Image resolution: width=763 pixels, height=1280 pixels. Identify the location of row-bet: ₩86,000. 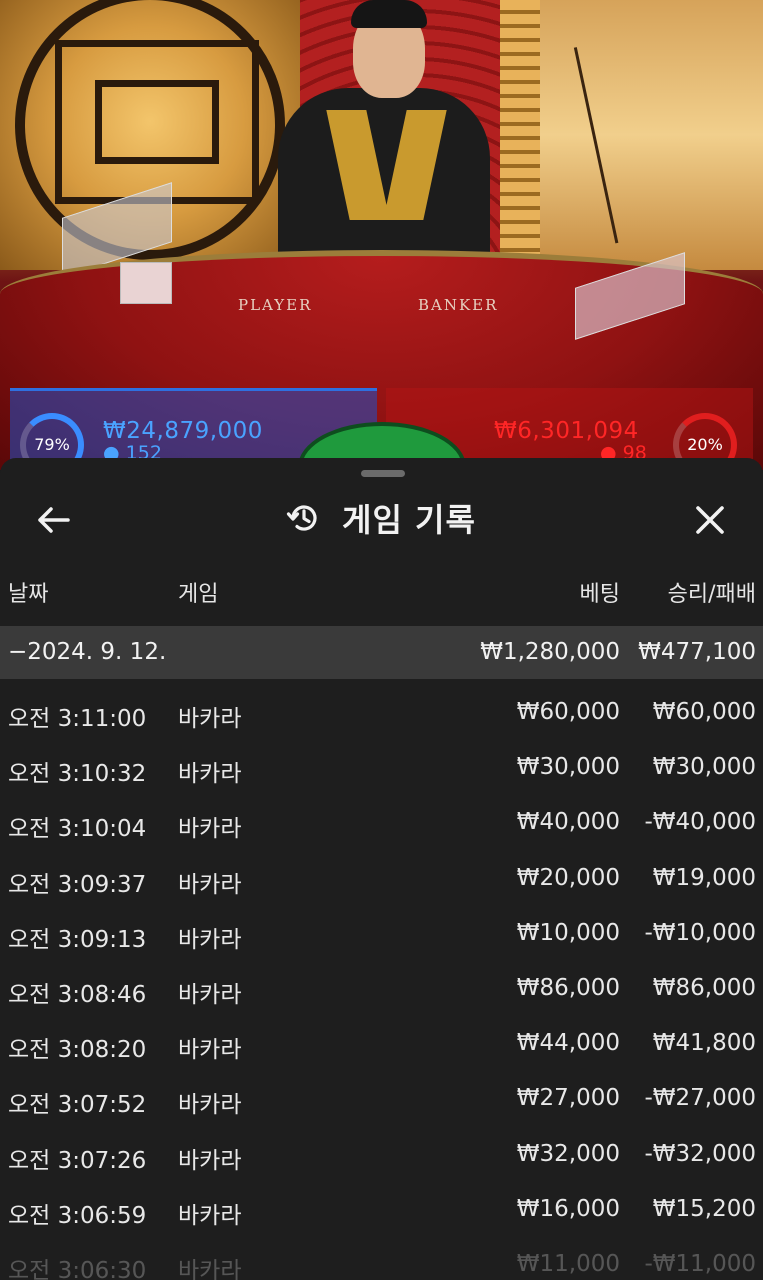
(568, 987).